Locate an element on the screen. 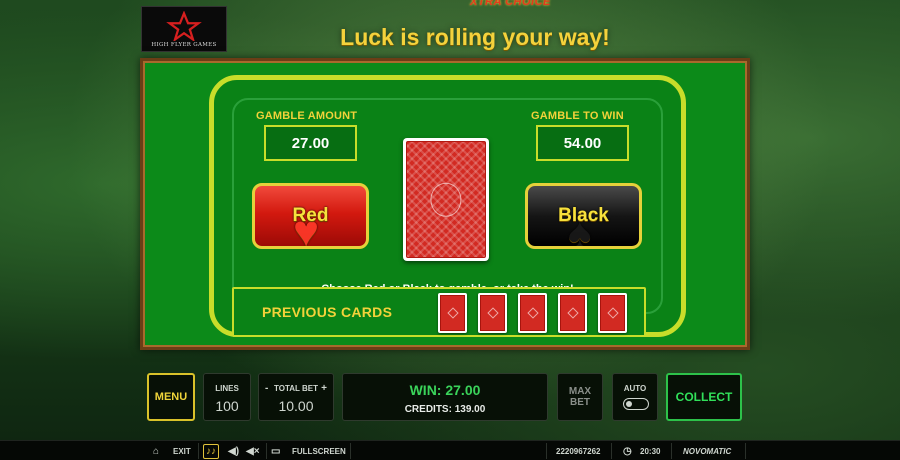  autoplay-toggle is located at coordinates (636, 404).